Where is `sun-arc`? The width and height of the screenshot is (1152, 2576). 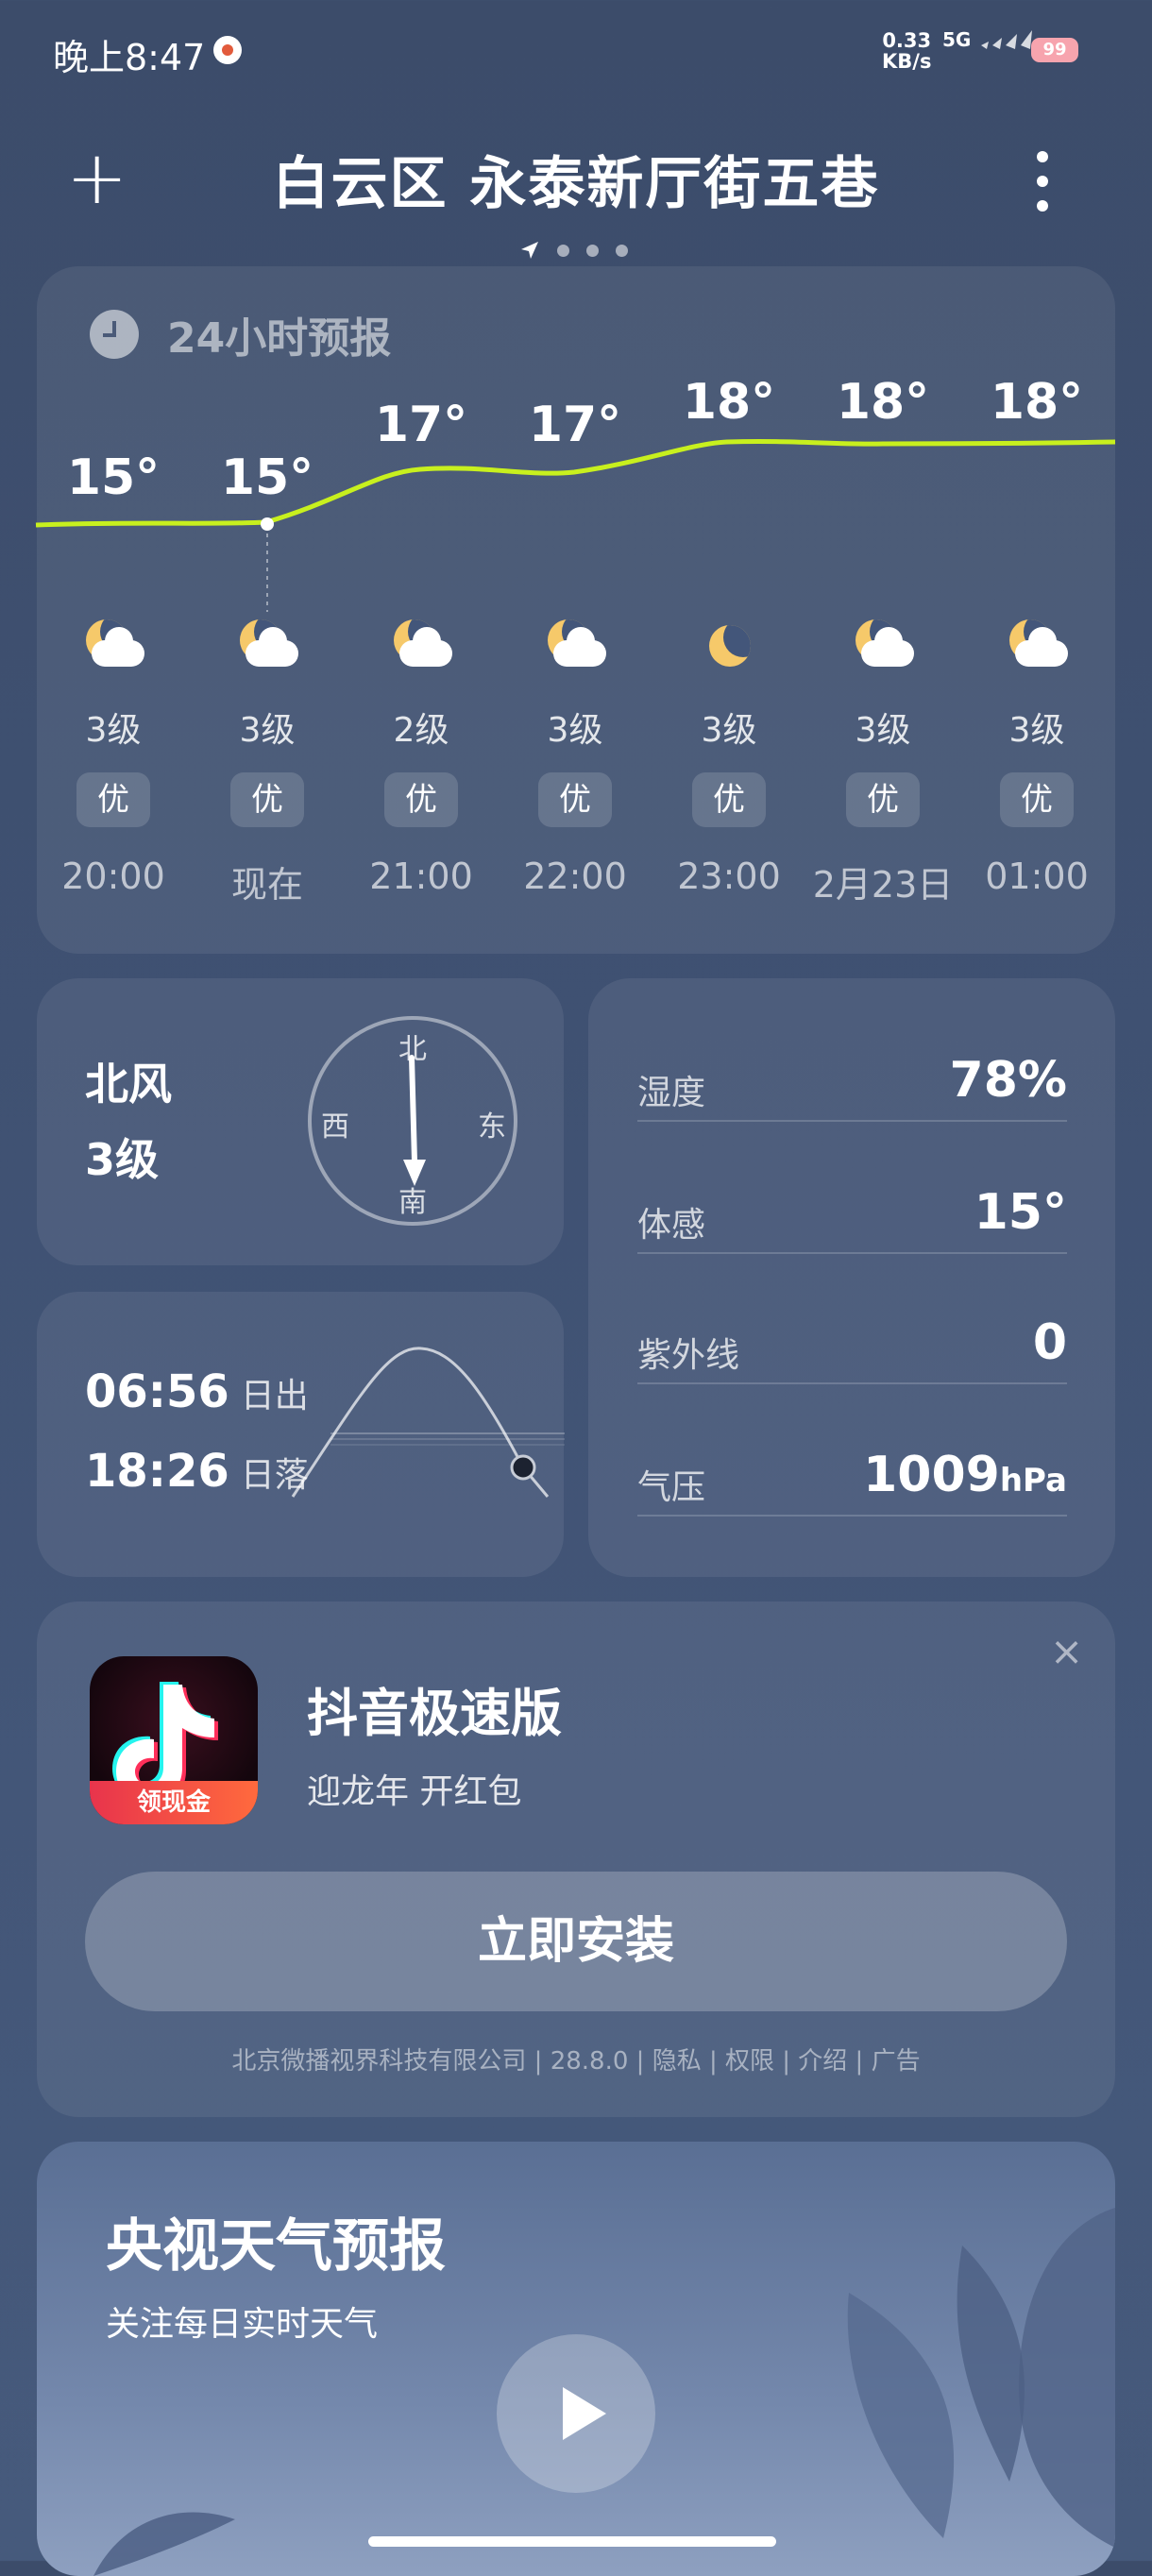
sun-arc is located at coordinates (428, 1422).